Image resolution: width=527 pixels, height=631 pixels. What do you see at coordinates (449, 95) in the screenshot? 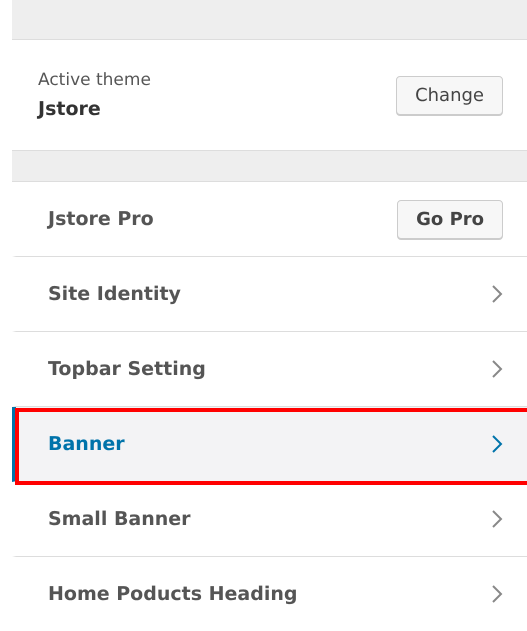
I see `change-button: Change` at bounding box center [449, 95].